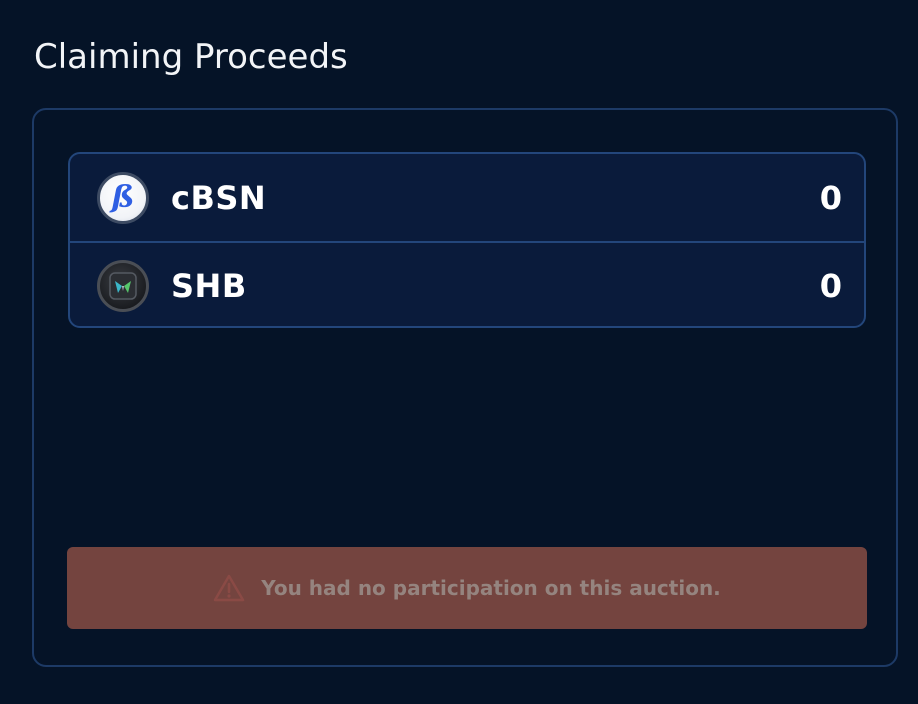 Image resolution: width=918 pixels, height=704 pixels. I want to click on token-row-cbsn: ß cBSN 0, so click(467, 197).